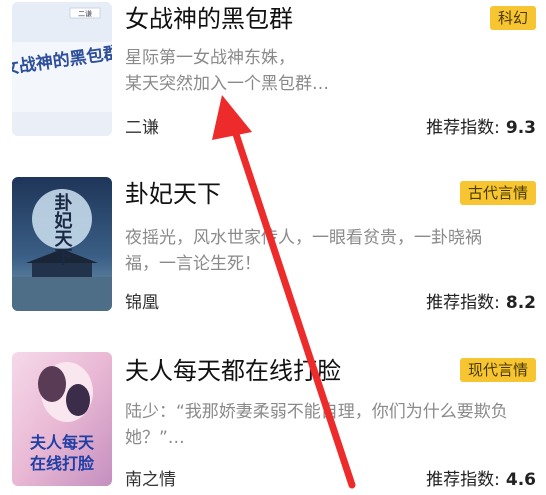 This screenshot has width=546, height=495. I want to click on desc-line: 夜摇光，风水世家传人，一眼看贫贵，一卦晓祸, so click(303, 238).